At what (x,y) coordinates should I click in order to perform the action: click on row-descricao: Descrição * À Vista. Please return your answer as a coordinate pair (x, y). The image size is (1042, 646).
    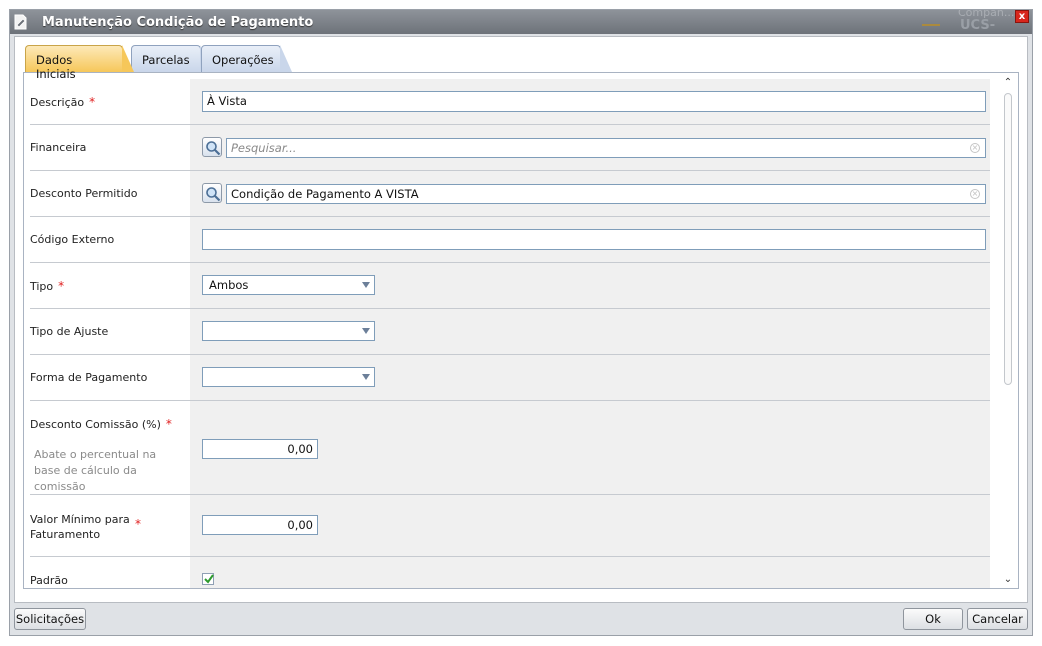
    Looking at the image, I should click on (510, 102).